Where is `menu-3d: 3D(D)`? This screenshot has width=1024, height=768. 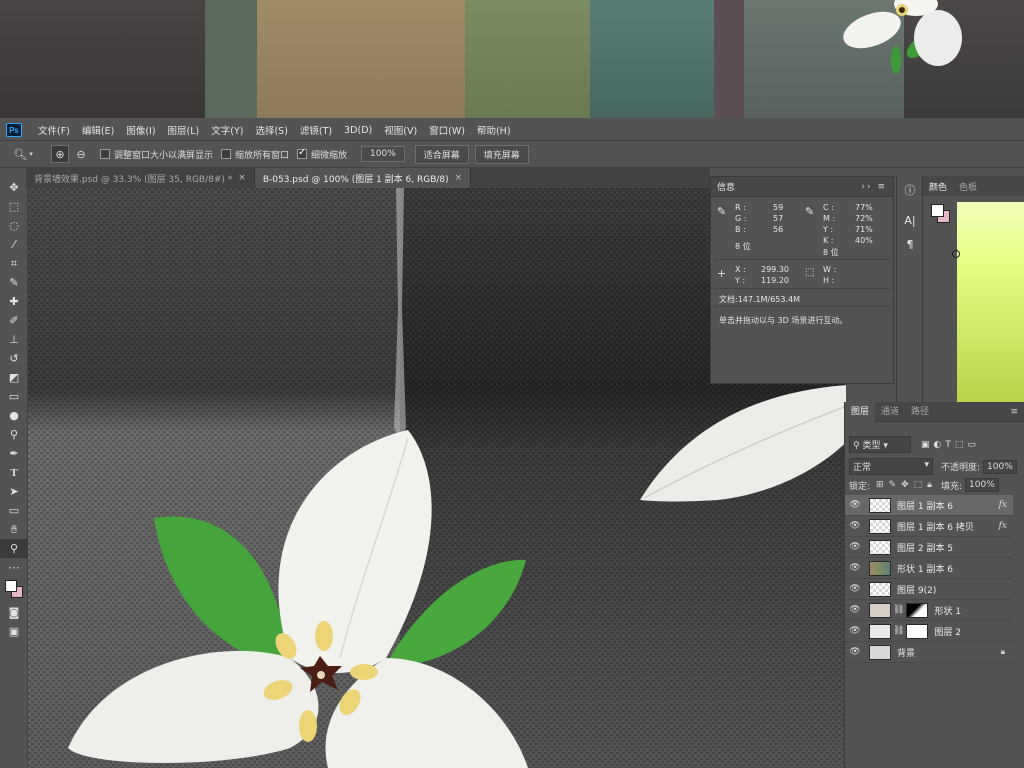 menu-3d: 3D(D) is located at coordinates (358, 130).